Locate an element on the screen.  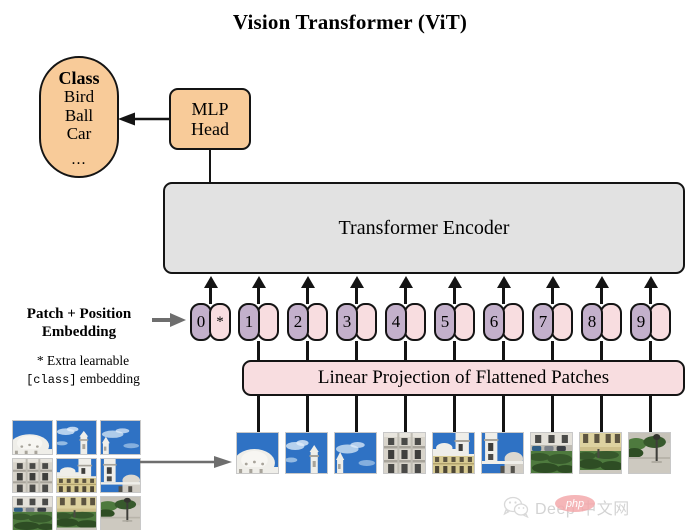
patch-position-token-1: 1 is located at coordinates (259, 322).